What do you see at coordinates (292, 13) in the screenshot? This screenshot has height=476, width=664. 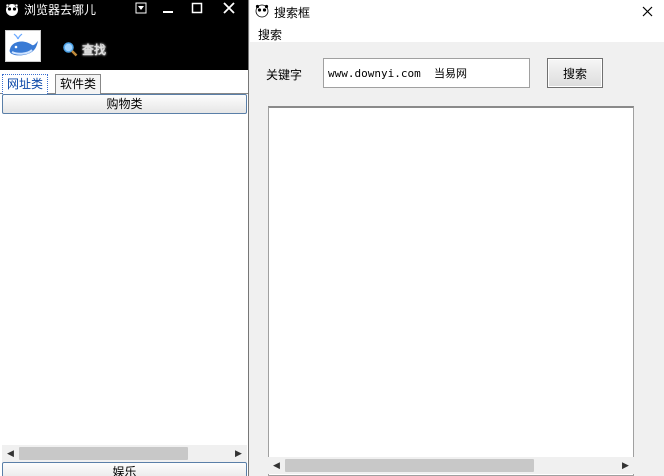 I see `right-window-title: 搜索框` at bounding box center [292, 13].